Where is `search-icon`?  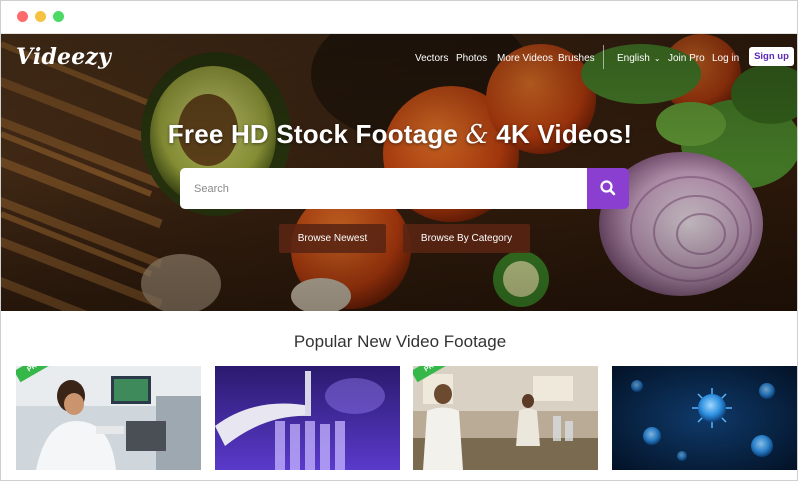
search-icon is located at coordinates (608, 188).